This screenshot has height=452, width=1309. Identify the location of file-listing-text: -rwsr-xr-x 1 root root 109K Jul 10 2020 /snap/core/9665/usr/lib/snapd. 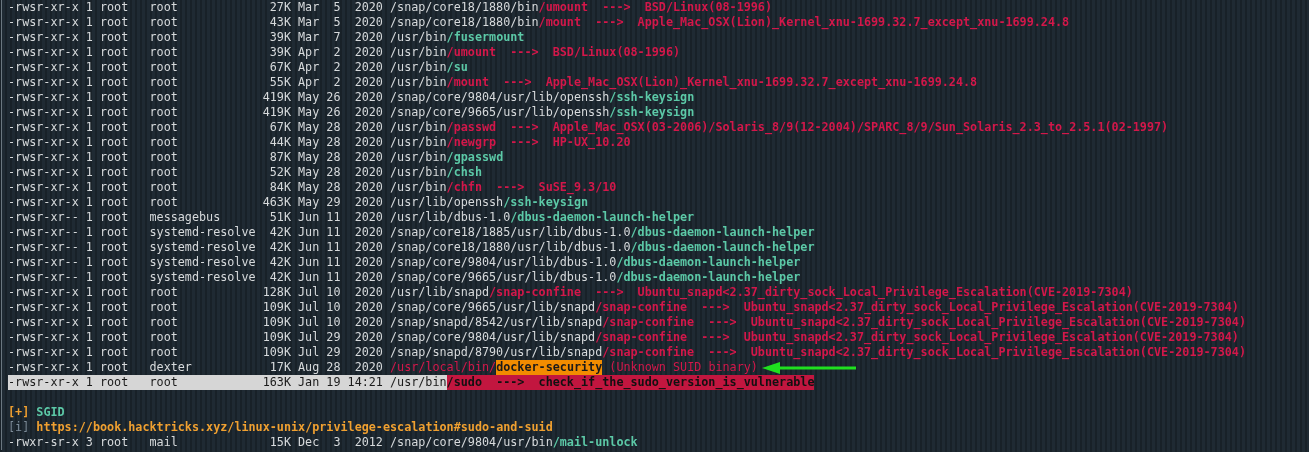
(302, 307).